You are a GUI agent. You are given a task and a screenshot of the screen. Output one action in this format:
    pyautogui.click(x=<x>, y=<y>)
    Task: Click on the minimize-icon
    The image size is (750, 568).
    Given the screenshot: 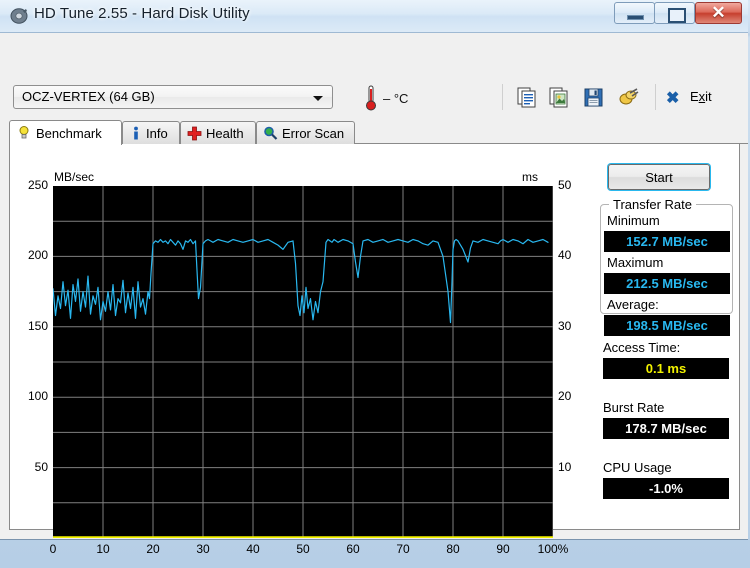 What is the action you would take?
    pyautogui.click(x=635, y=17)
    